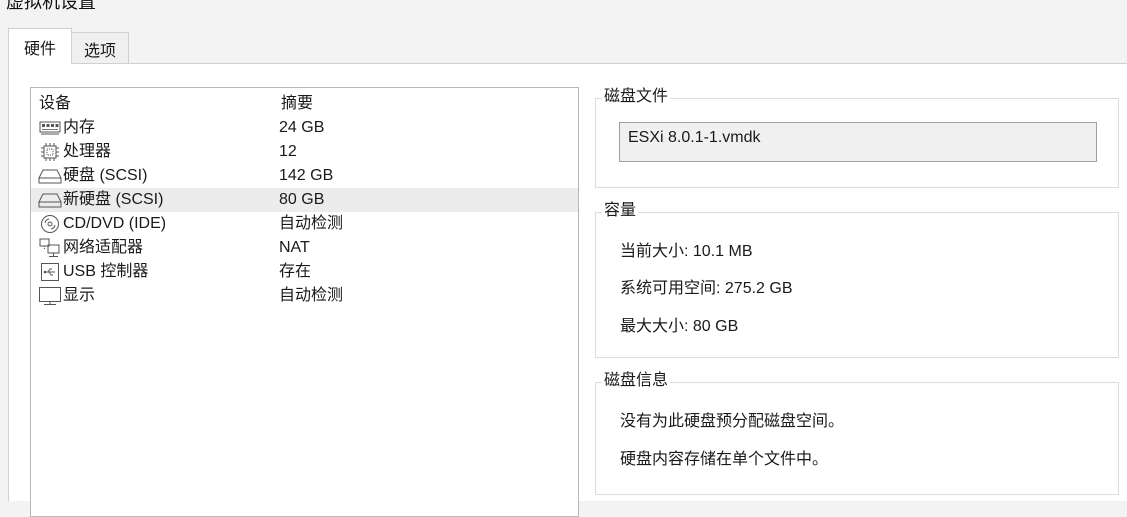 The width and height of the screenshot is (1127, 517). I want to click on available-space-line: 系统可用空间: 275.2 GB, so click(706, 286).